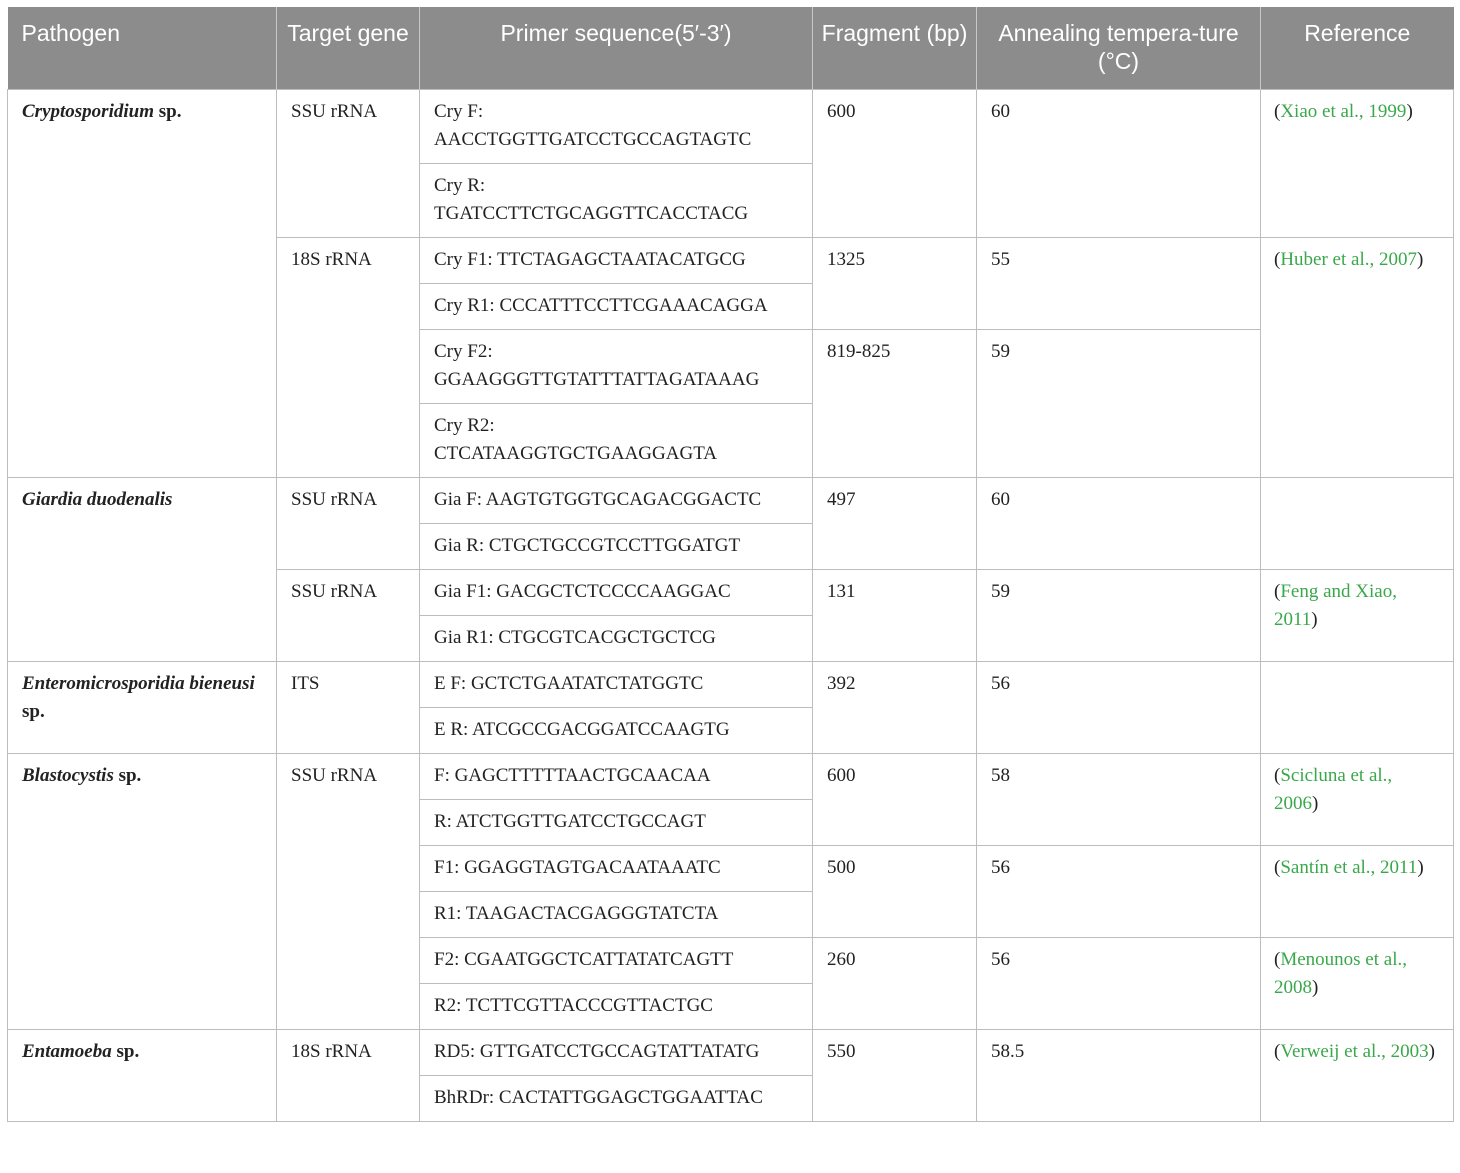 This screenshot has width=1460, height=1173. I want to click on fragment-cell: 392, so click(894, 707).